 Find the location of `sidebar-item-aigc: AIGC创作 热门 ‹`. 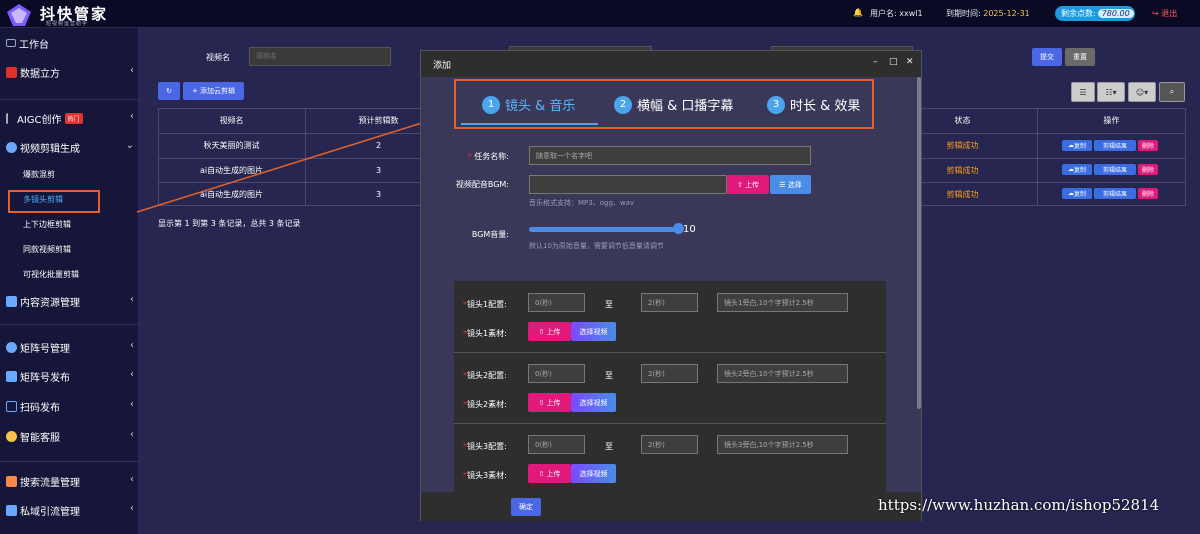

sidebar-item-aigc: AIGC创作 热门 ‹ is located at coordinates (70, 118).